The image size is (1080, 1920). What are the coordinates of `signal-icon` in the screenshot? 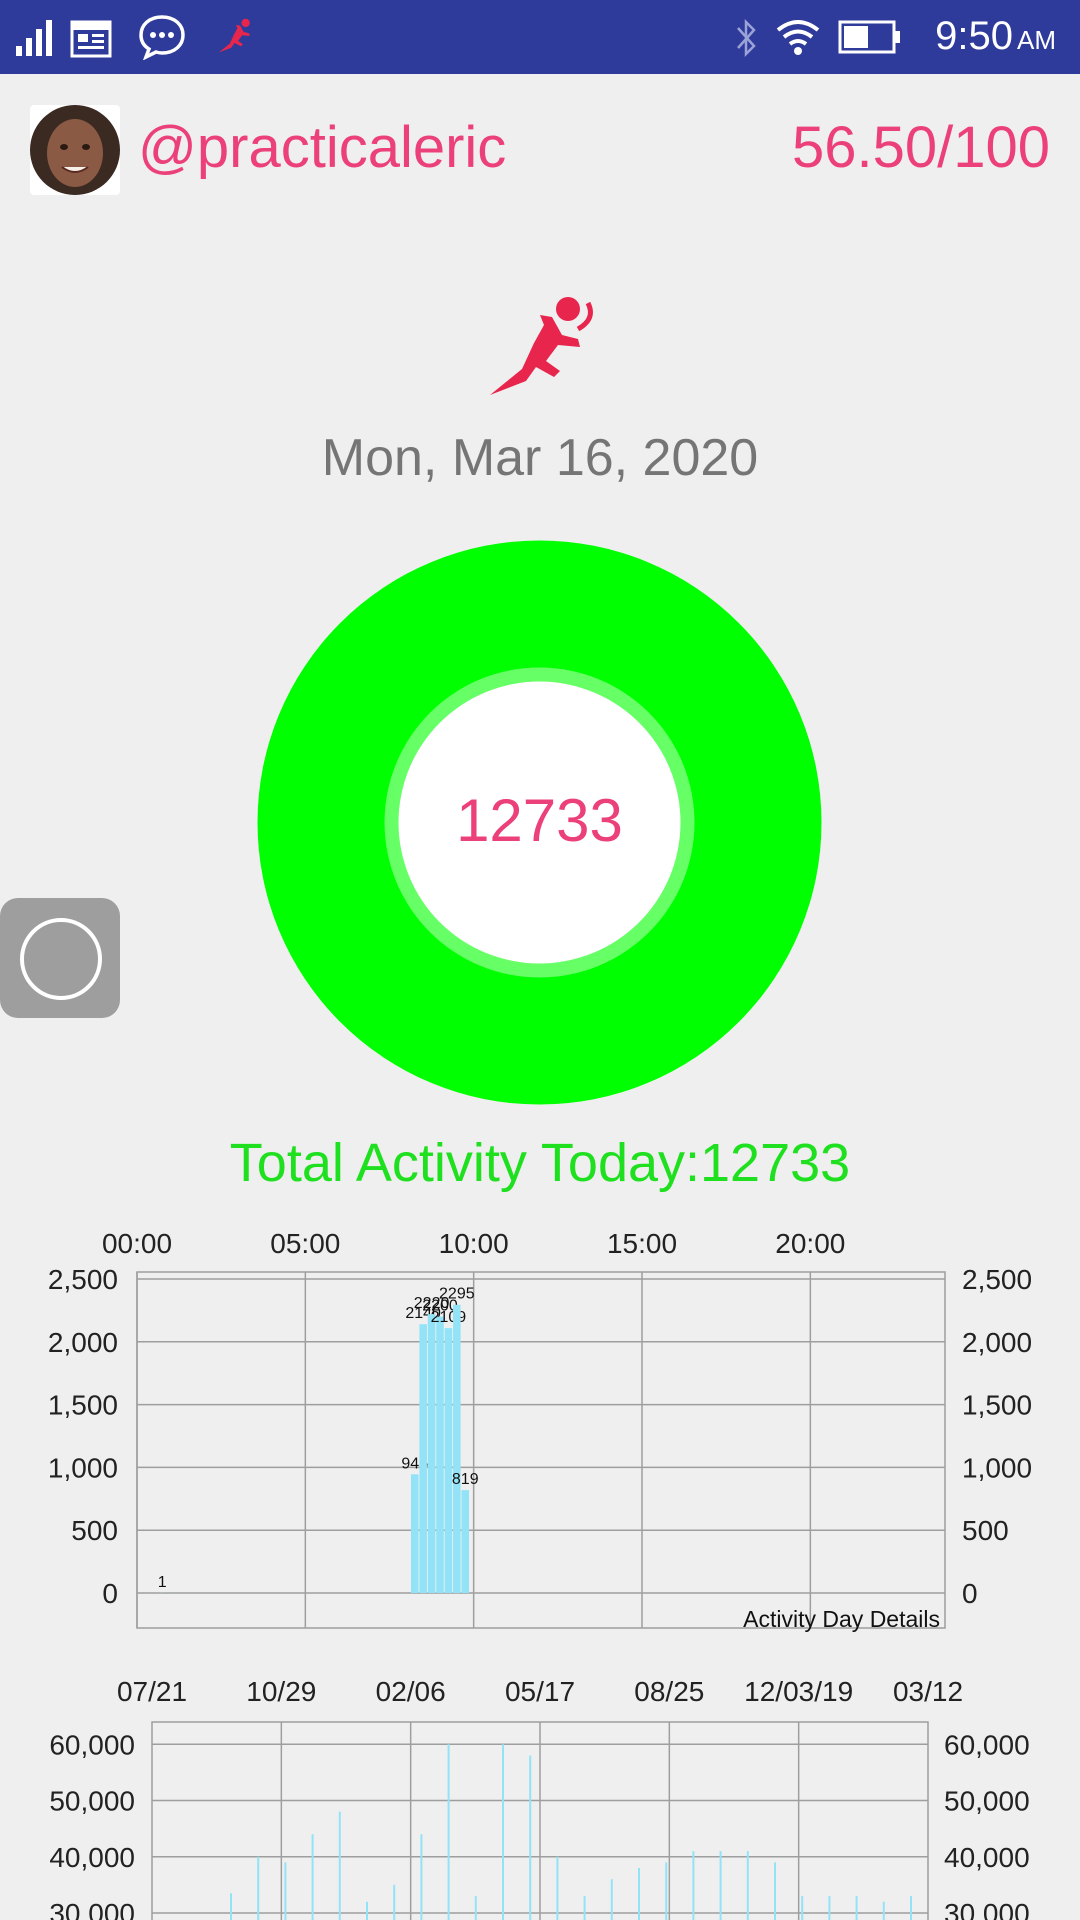 It's located at (34, 38).